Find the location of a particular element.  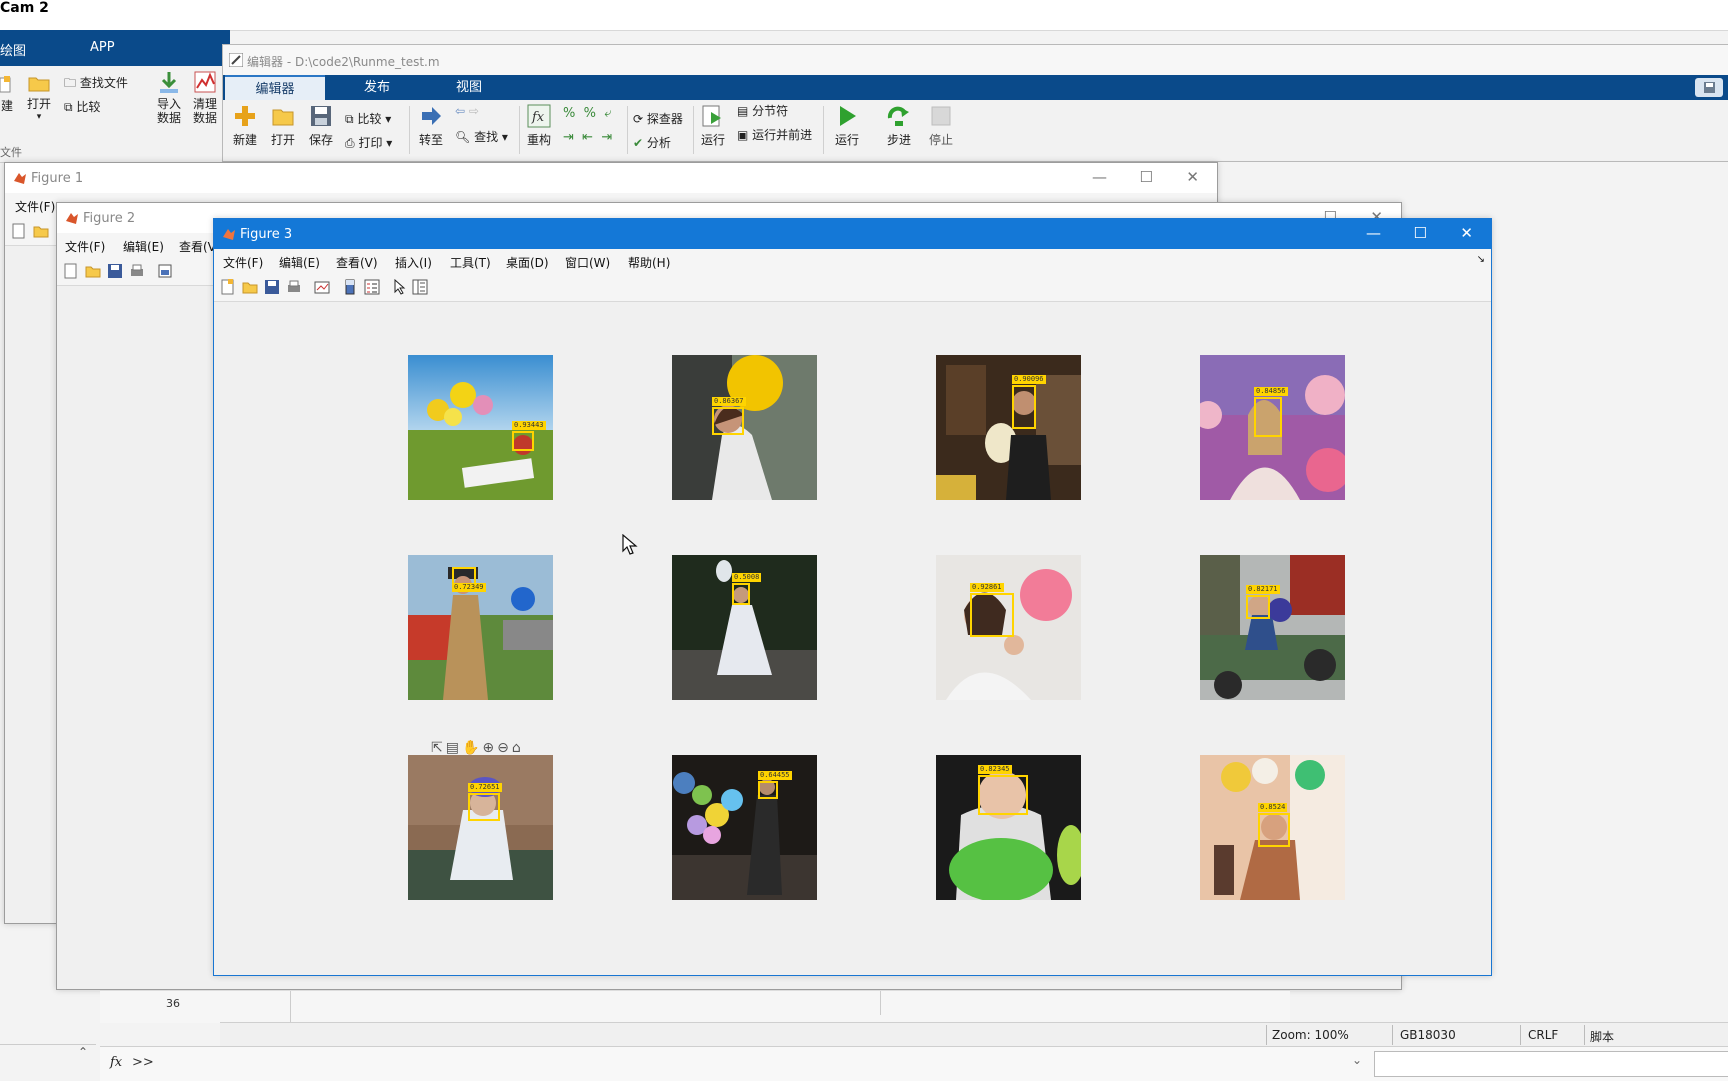

run-button: 运行 is located at coordinates (847, 126).